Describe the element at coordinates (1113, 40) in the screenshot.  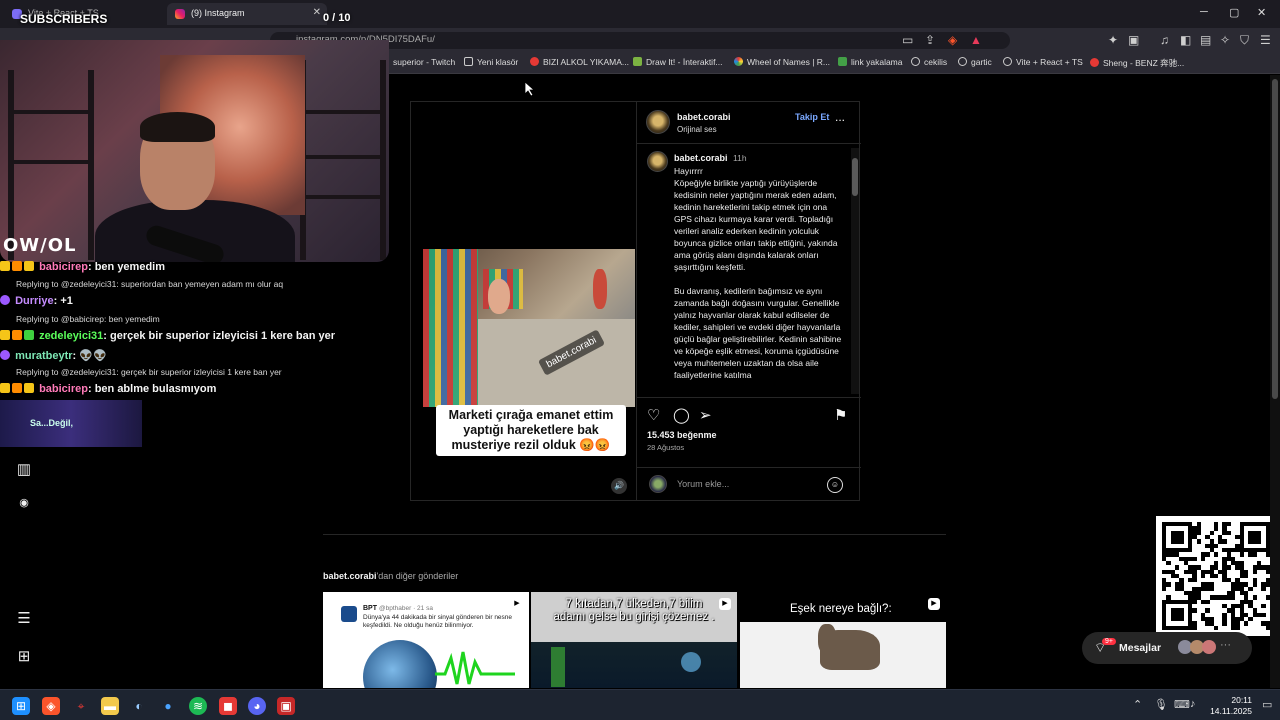
I see `extensions-icon: ✦` at that location.